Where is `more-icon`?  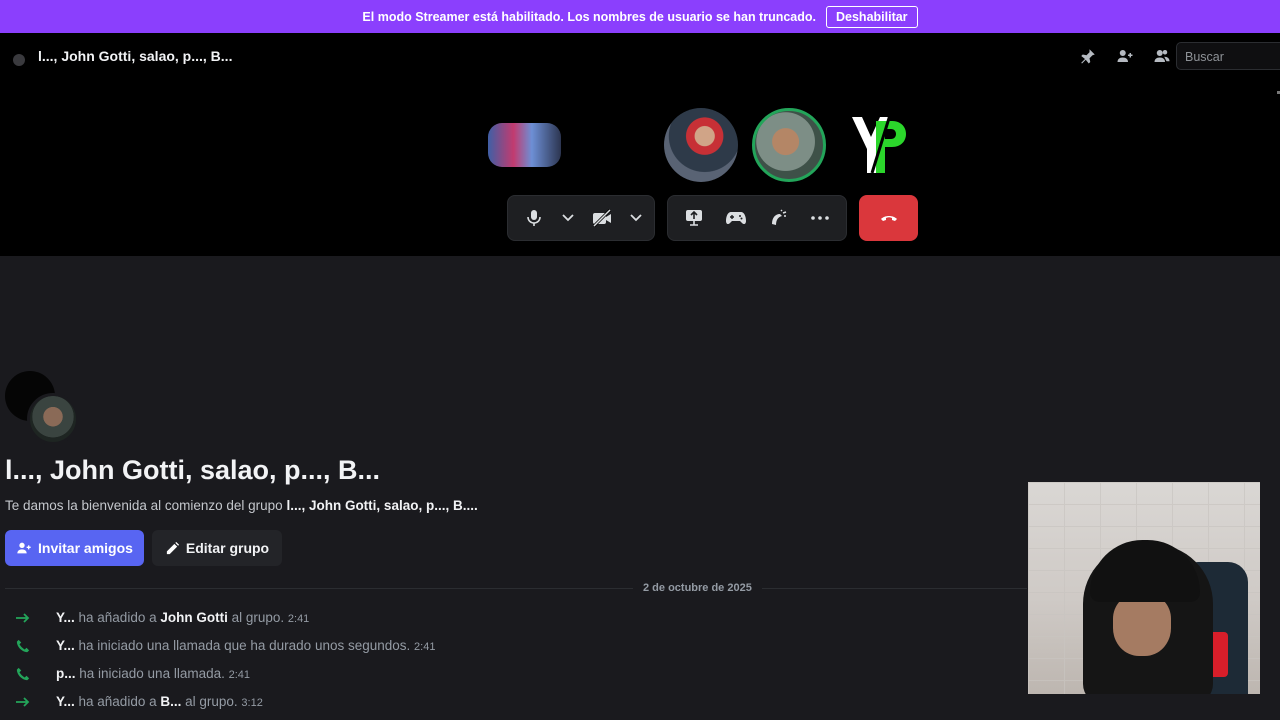
more-icon is located at coordinates (820, 218).